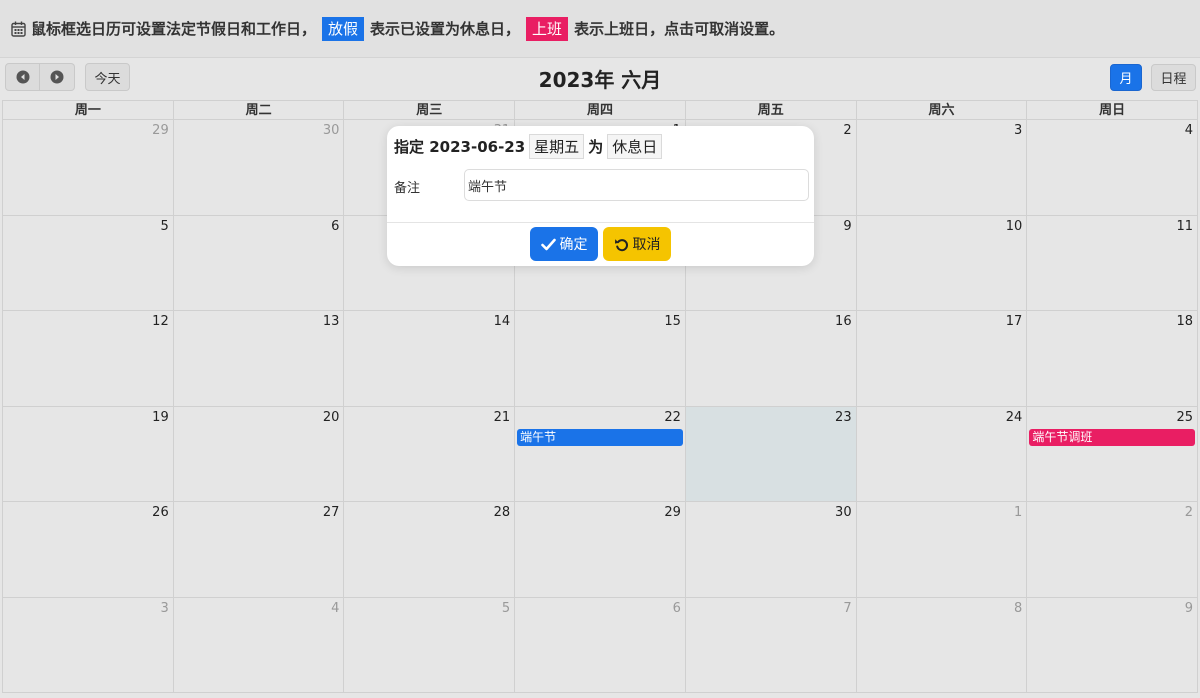  What do you see at coordinates (331, 321) in the screenshot?
I see `day-number: 13` at bounding box center [331, 321].